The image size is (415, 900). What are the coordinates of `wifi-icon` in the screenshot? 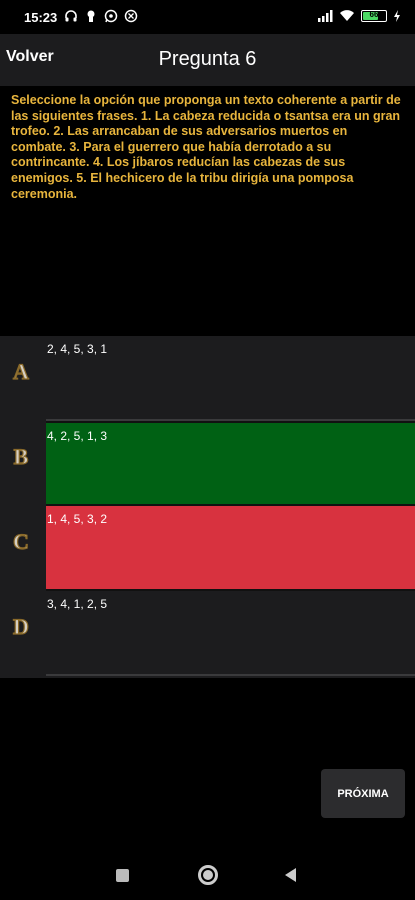 It's located at (347, 15).